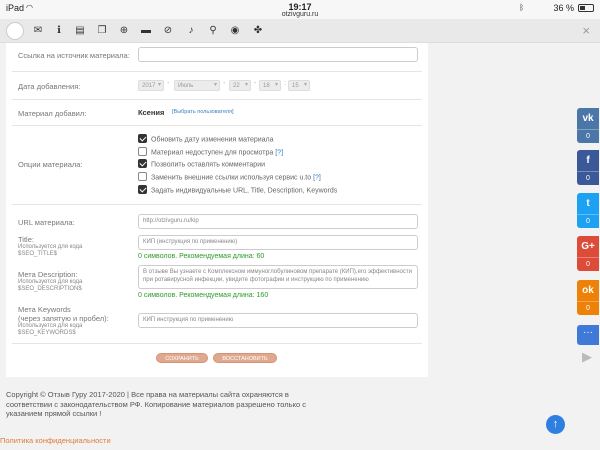 Image resolution: width=600 pixels, height=450 pixels. I want to click on bell-icon: ♪, so click(191, 31).